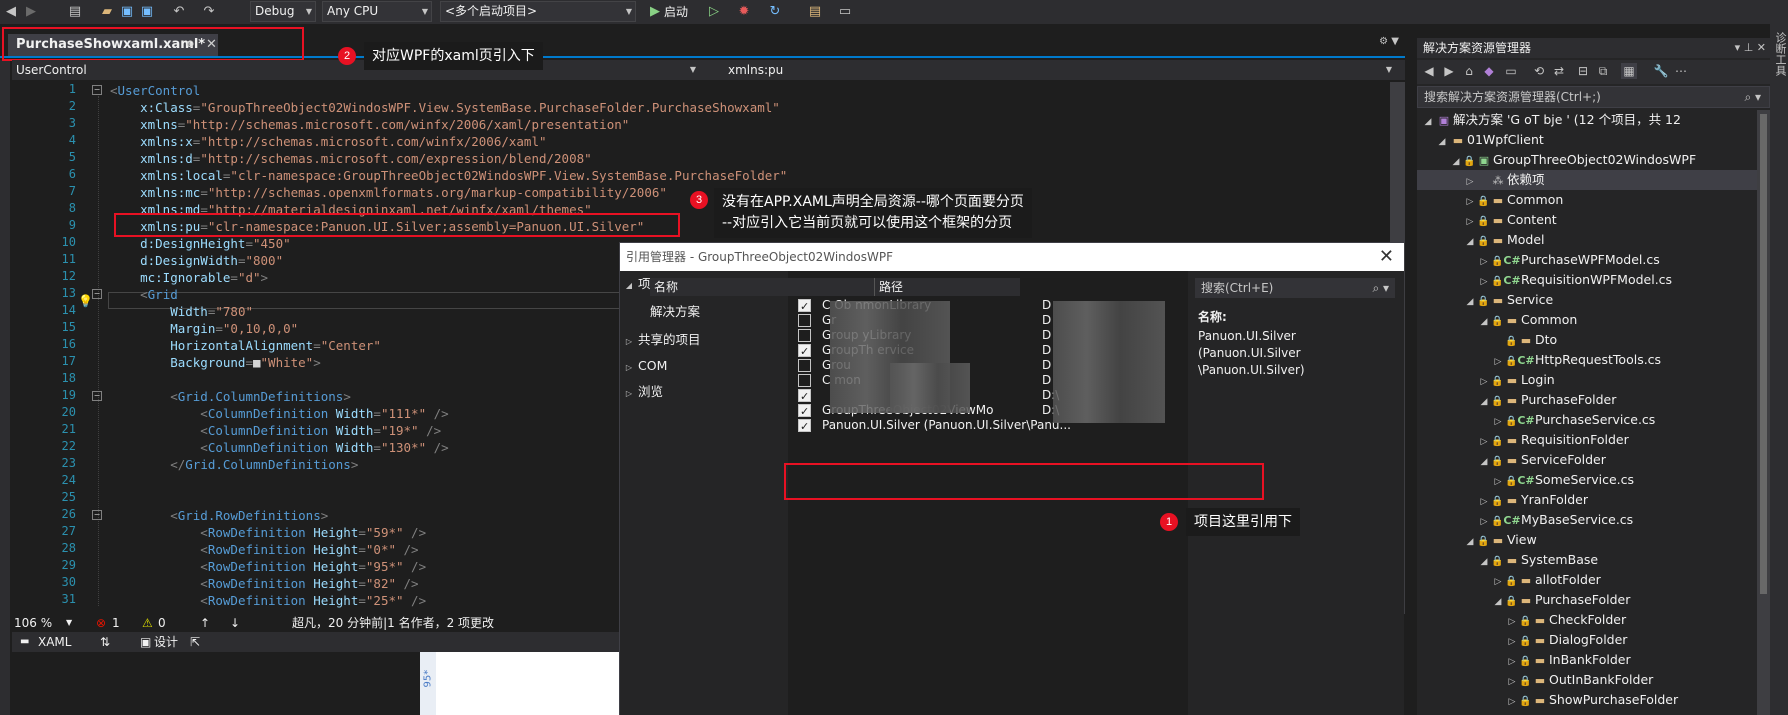  I want to click on git-info: 超凡，20 分钟前|1 名作者，2 项更改, so click(393, 623).